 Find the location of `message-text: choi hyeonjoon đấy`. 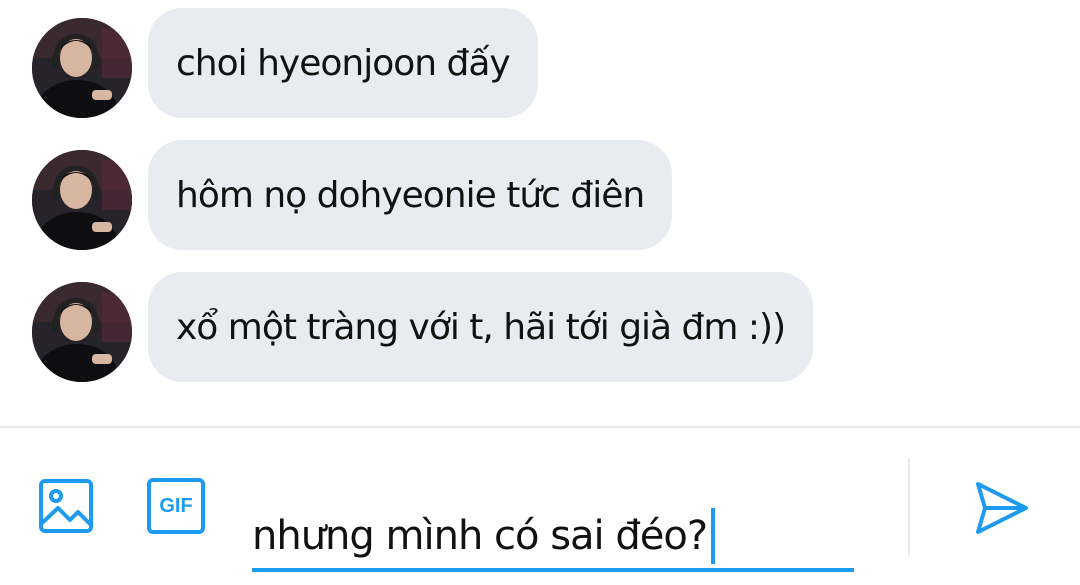

message-text: choi hyeonjoon đấy is located at coordinates (343, 63).